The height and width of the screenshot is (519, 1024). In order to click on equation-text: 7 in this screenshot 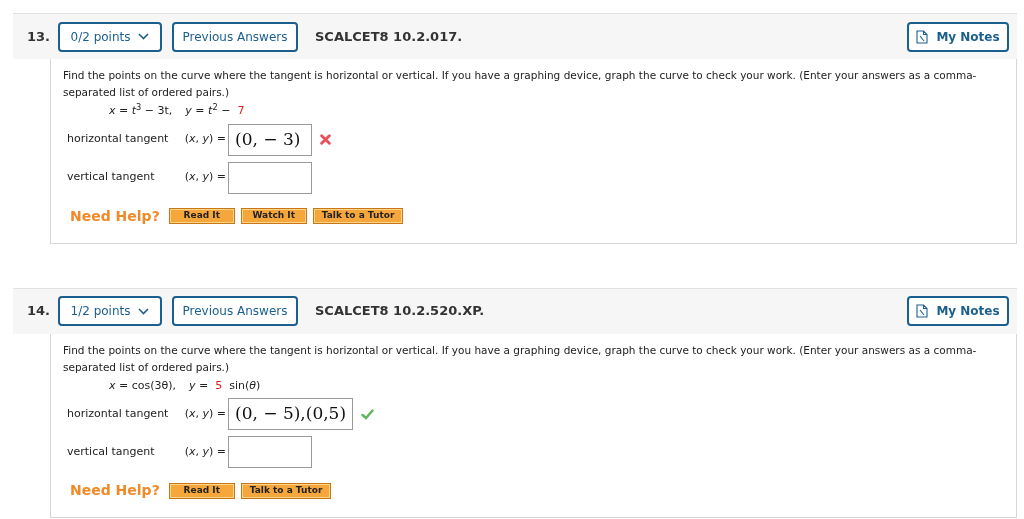, I will do `click(241, 111)`.